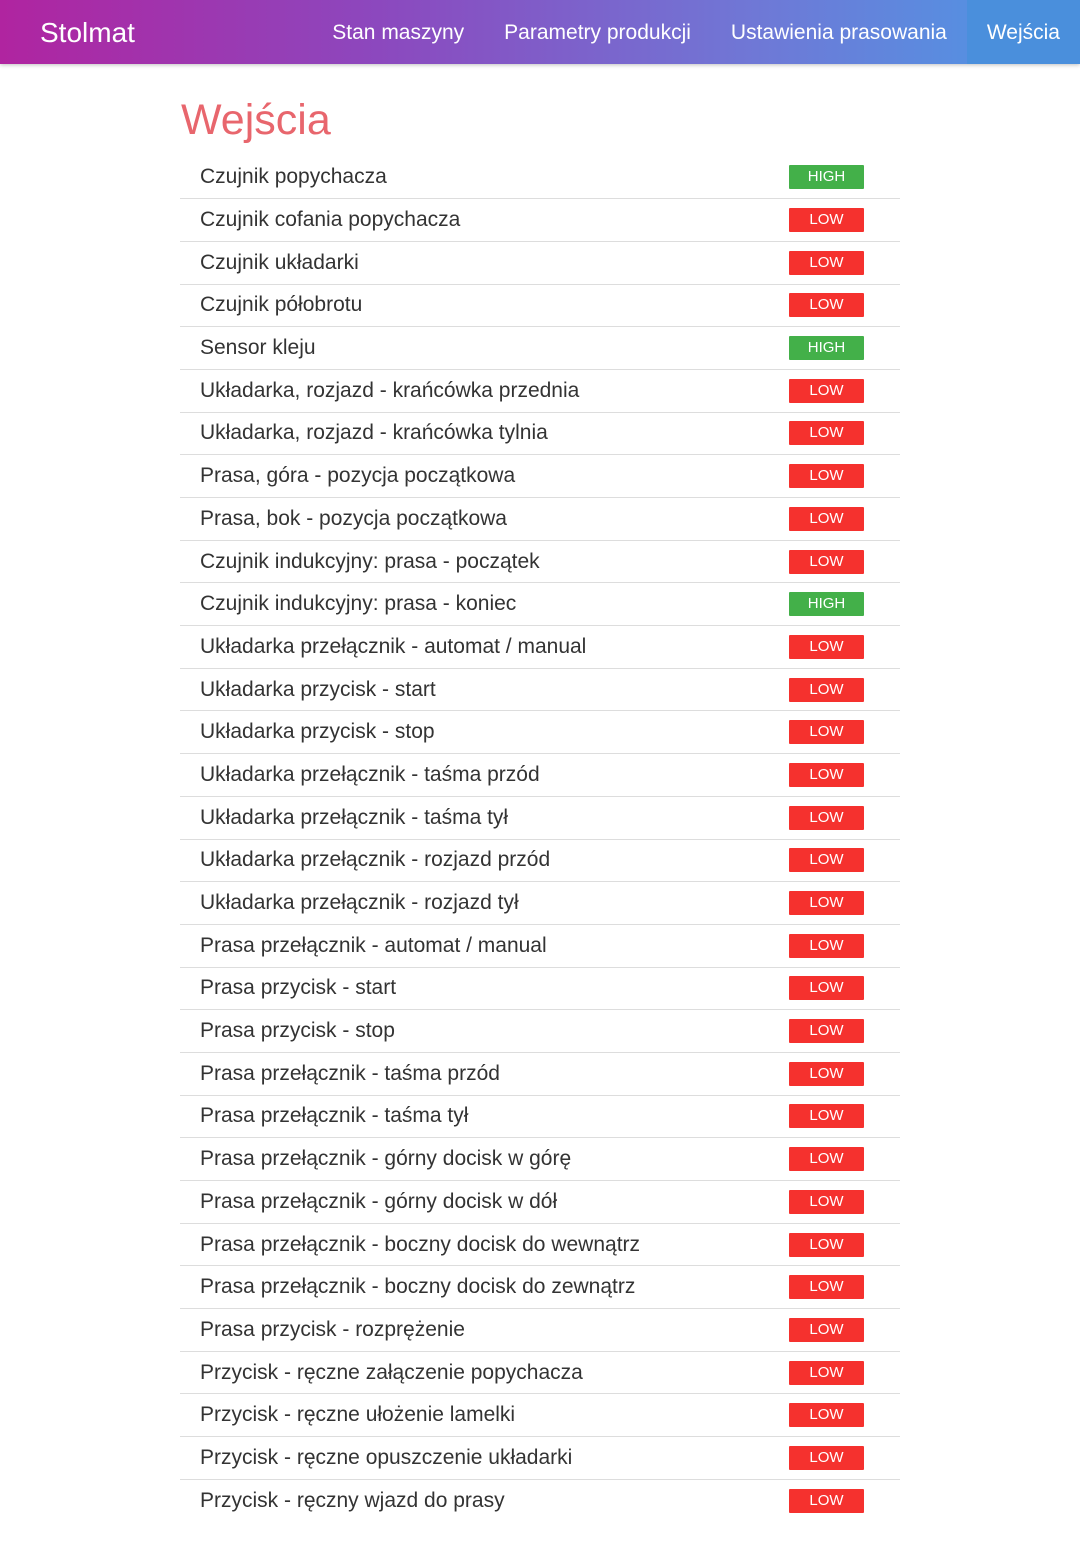 The height and width of the screenshot is (1545, 1080). Describe the element at coordinates (298, 988) in the screenshot. I see `input-name: Prasa przycisk - start` at that location.